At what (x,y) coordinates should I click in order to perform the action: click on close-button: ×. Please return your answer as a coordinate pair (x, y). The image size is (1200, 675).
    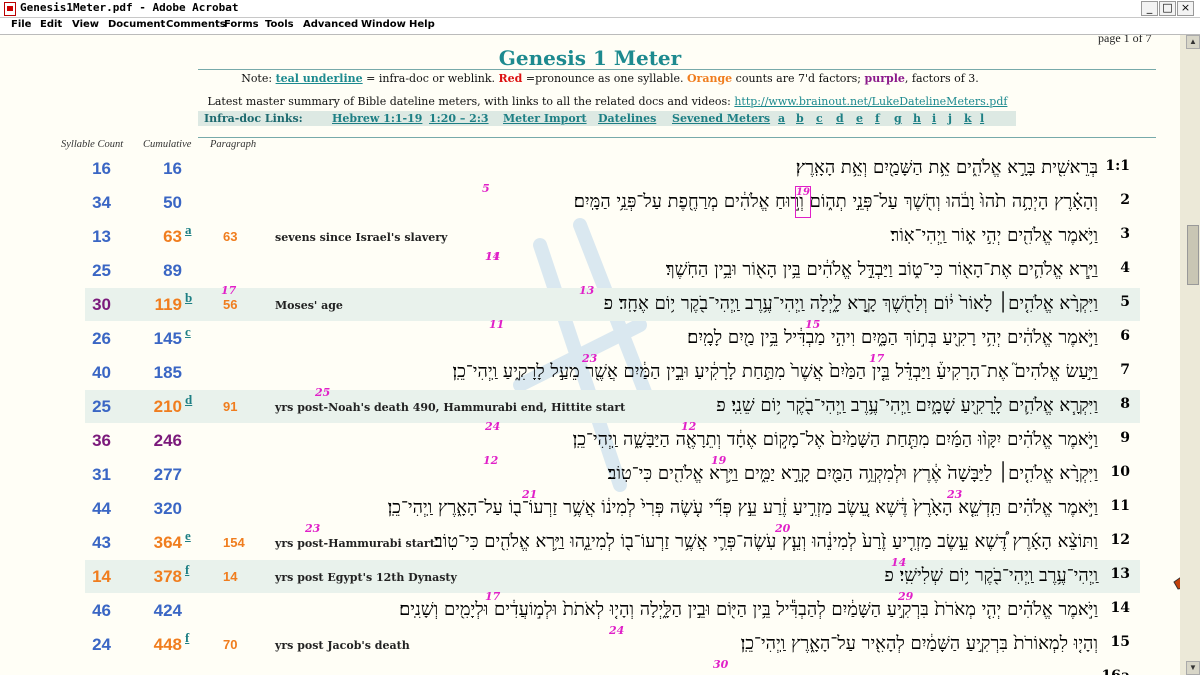
    Looking at the image, I should click on (1185, 8).